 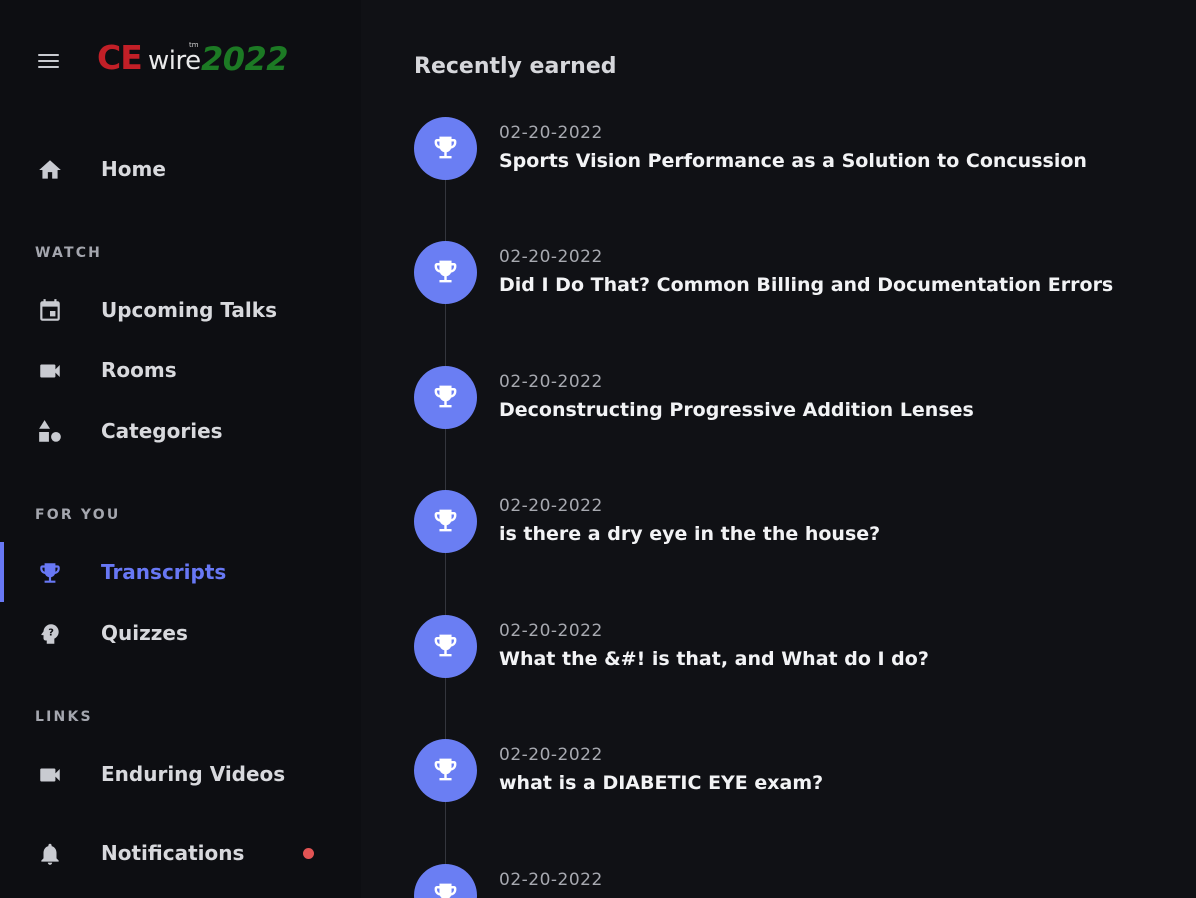 What do you see at coordinates (2, 572) in the screenshot?
I see `active-indicator` at bounding box center [2, 572].